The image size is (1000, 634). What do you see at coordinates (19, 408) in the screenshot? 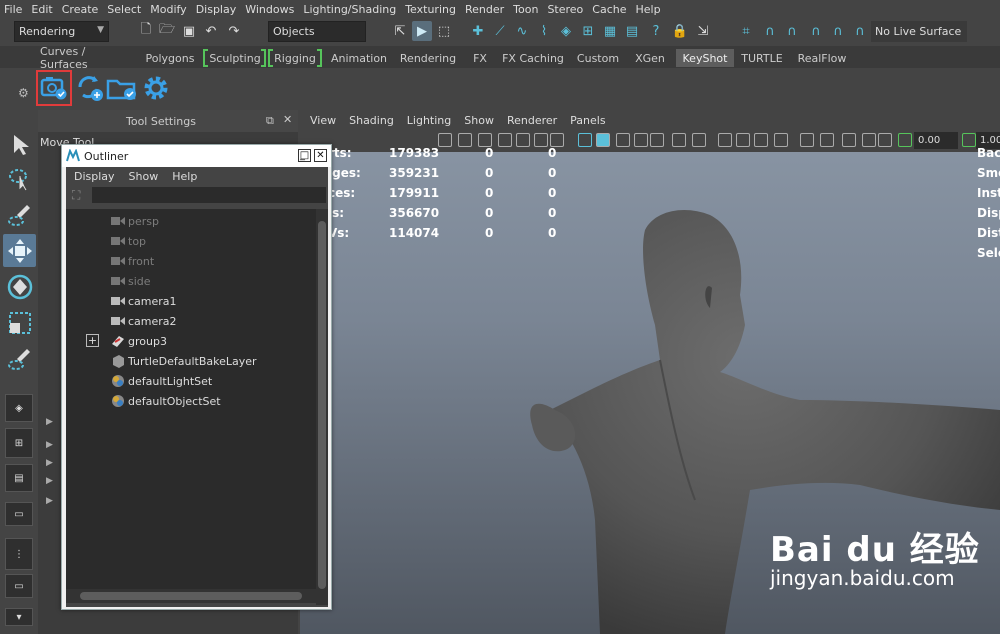
I see `single-perspective-layout-button: ◈` at bounding box center [19, 408].